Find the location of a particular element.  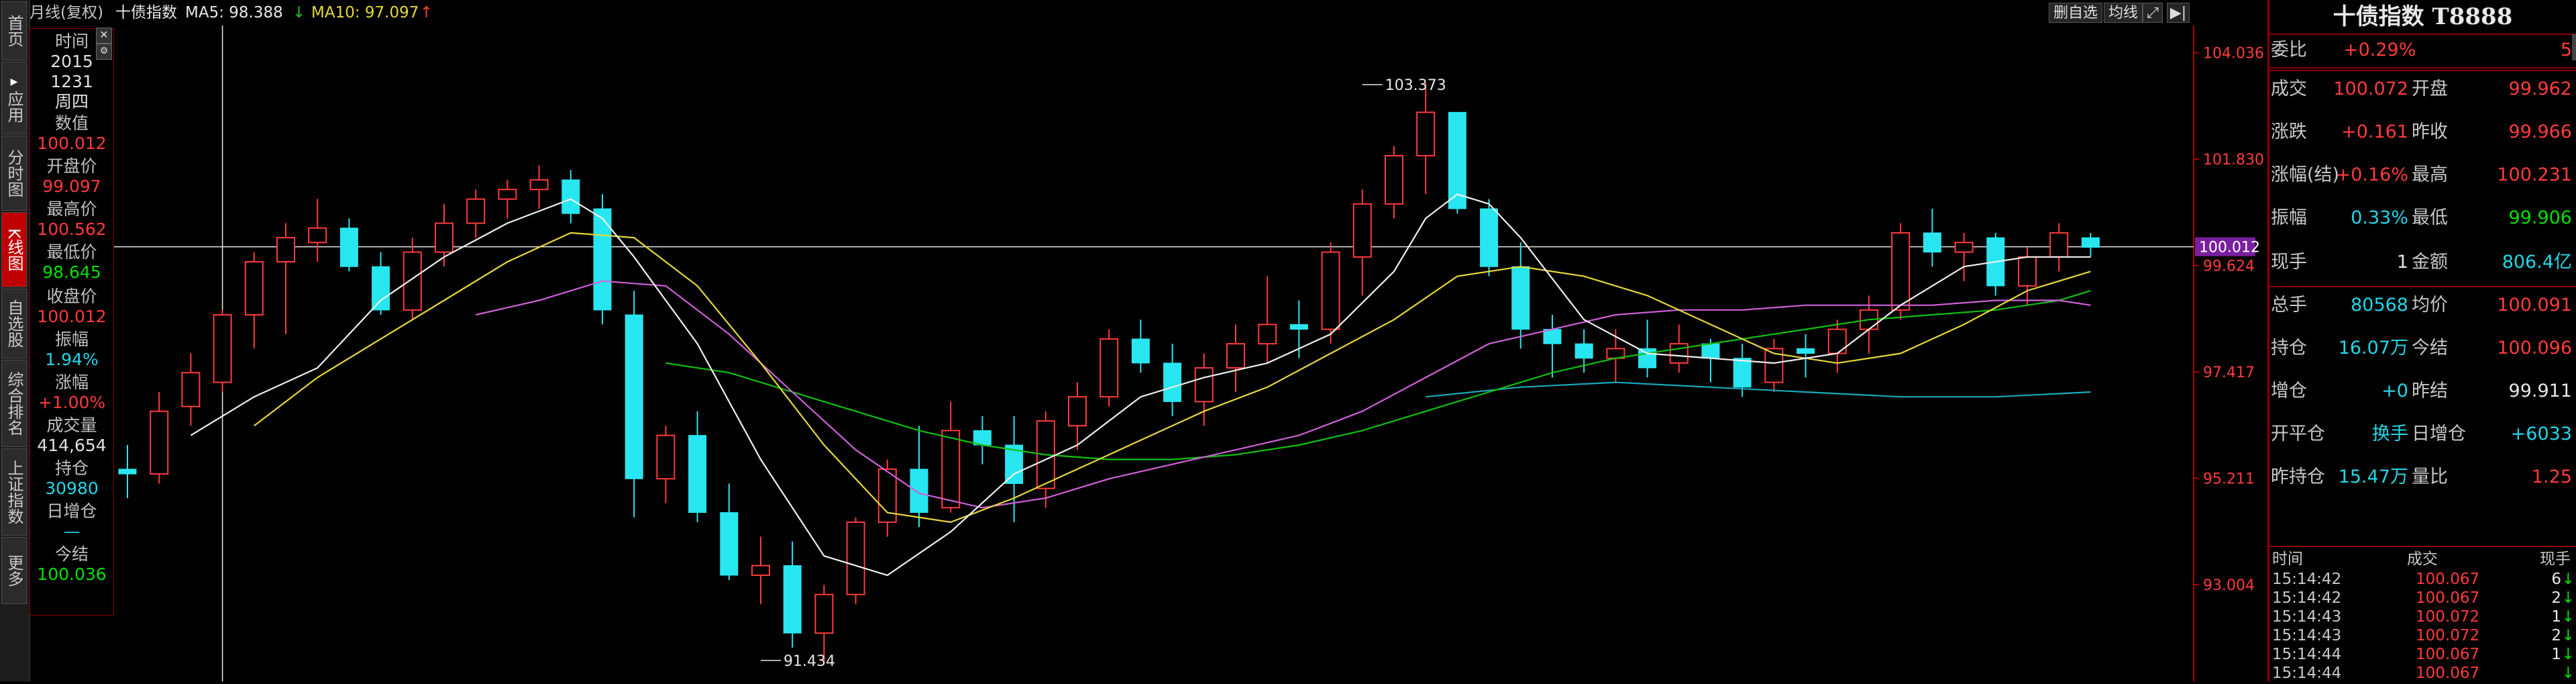

time-label: 时间 is located at coordinates (71, 41).